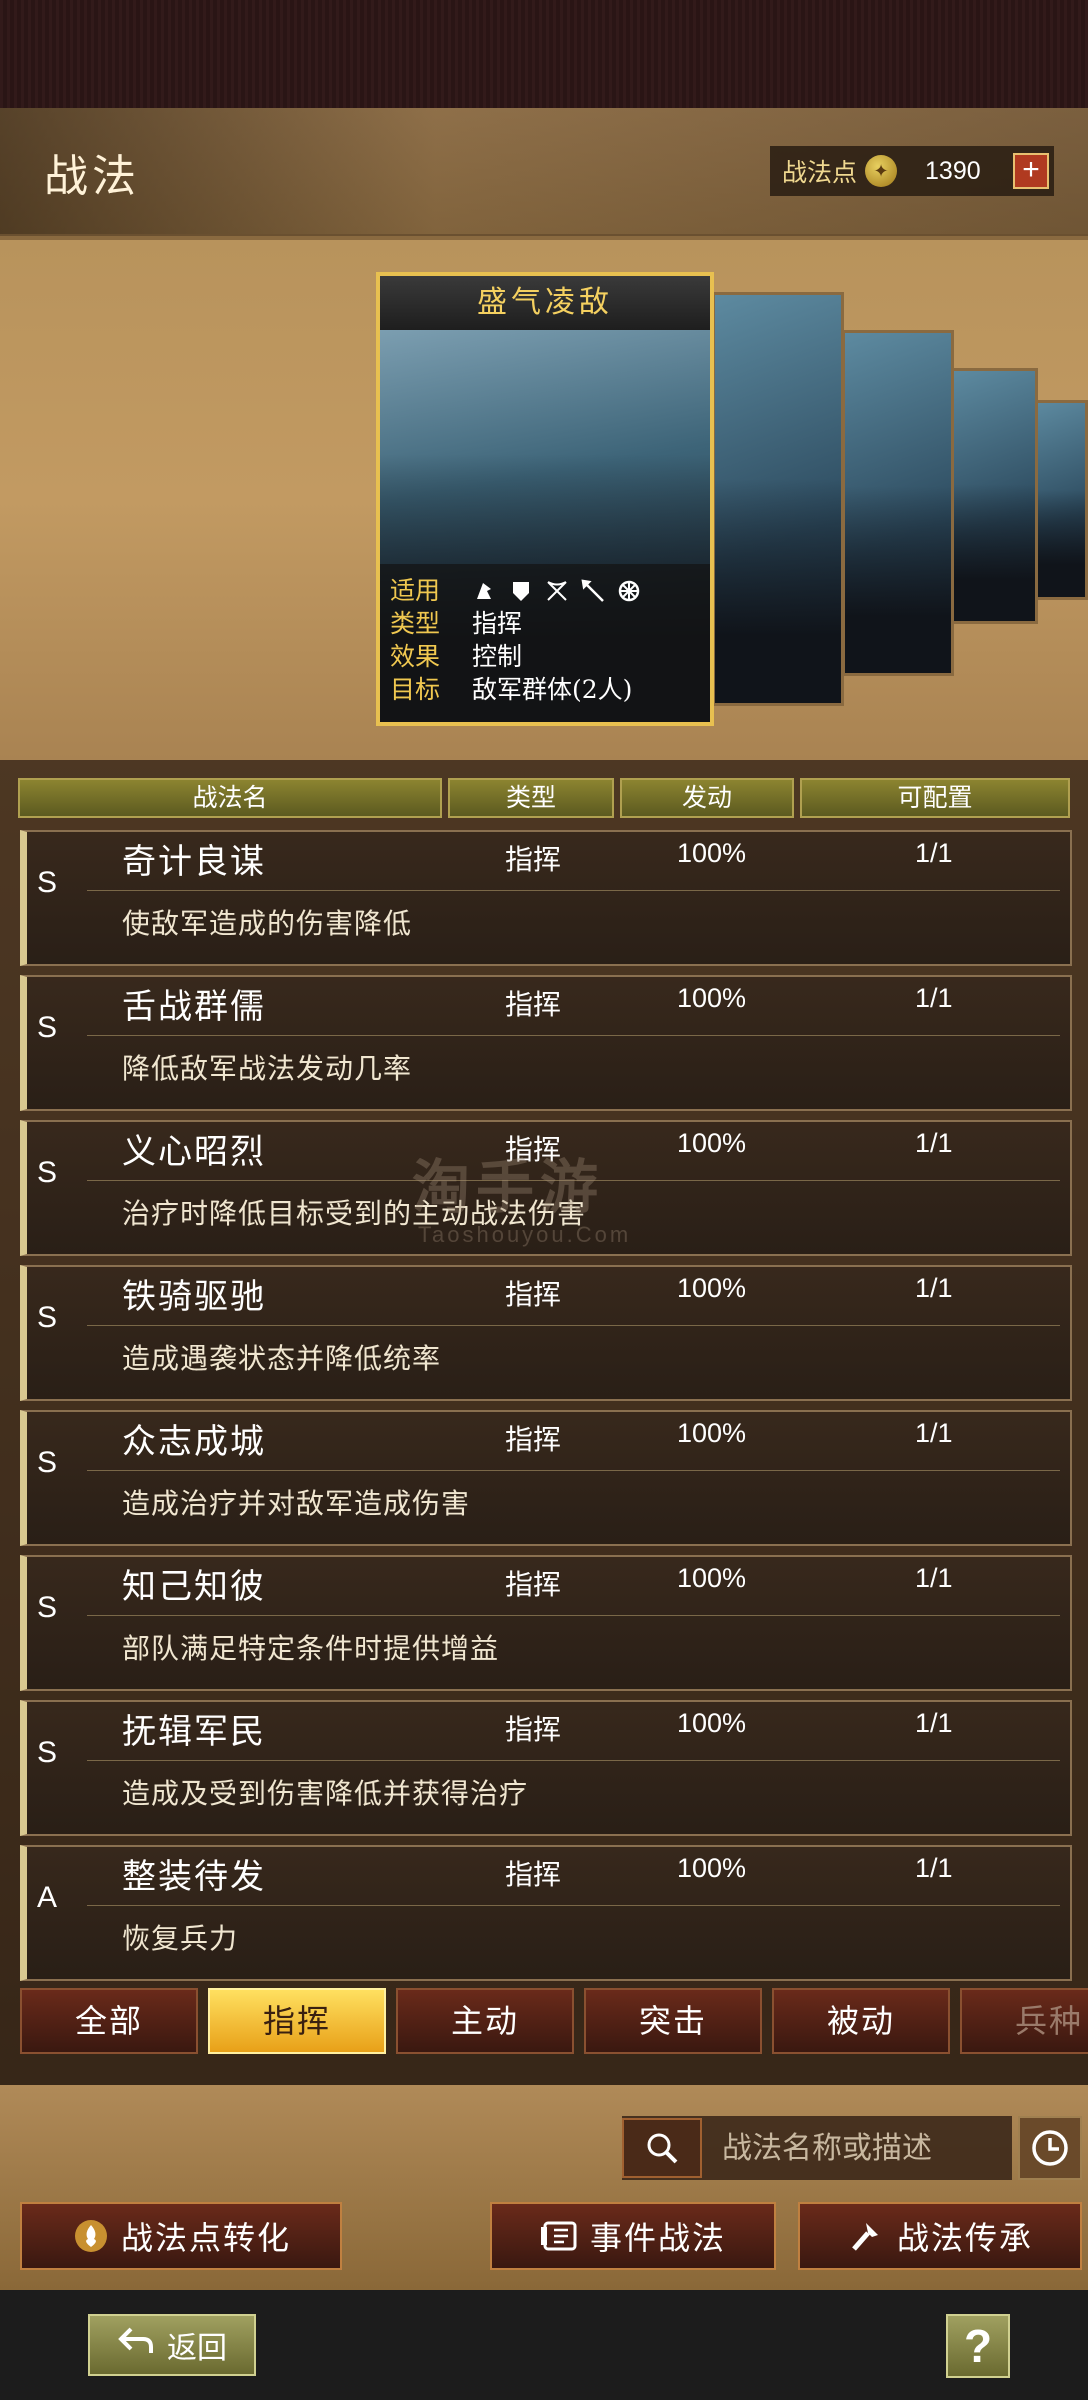  What do you see at coordinates (521, 591) in the screenshot?
I see `shield-icon` at bounding box center [521, 591].